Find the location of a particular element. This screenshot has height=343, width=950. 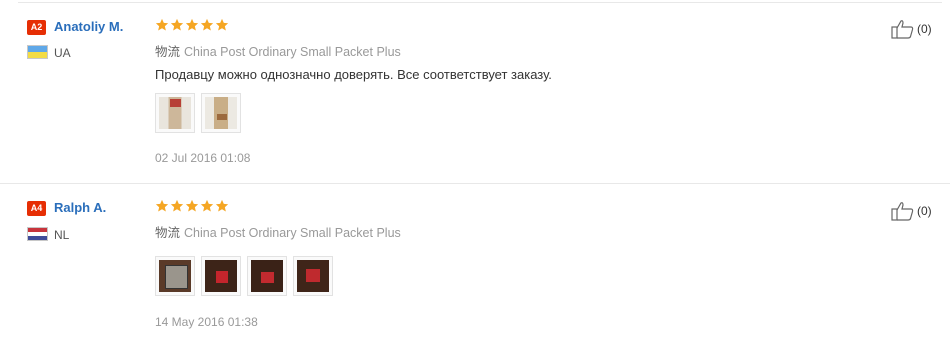

buyer-country: NL is located at coordinates (62, 235).